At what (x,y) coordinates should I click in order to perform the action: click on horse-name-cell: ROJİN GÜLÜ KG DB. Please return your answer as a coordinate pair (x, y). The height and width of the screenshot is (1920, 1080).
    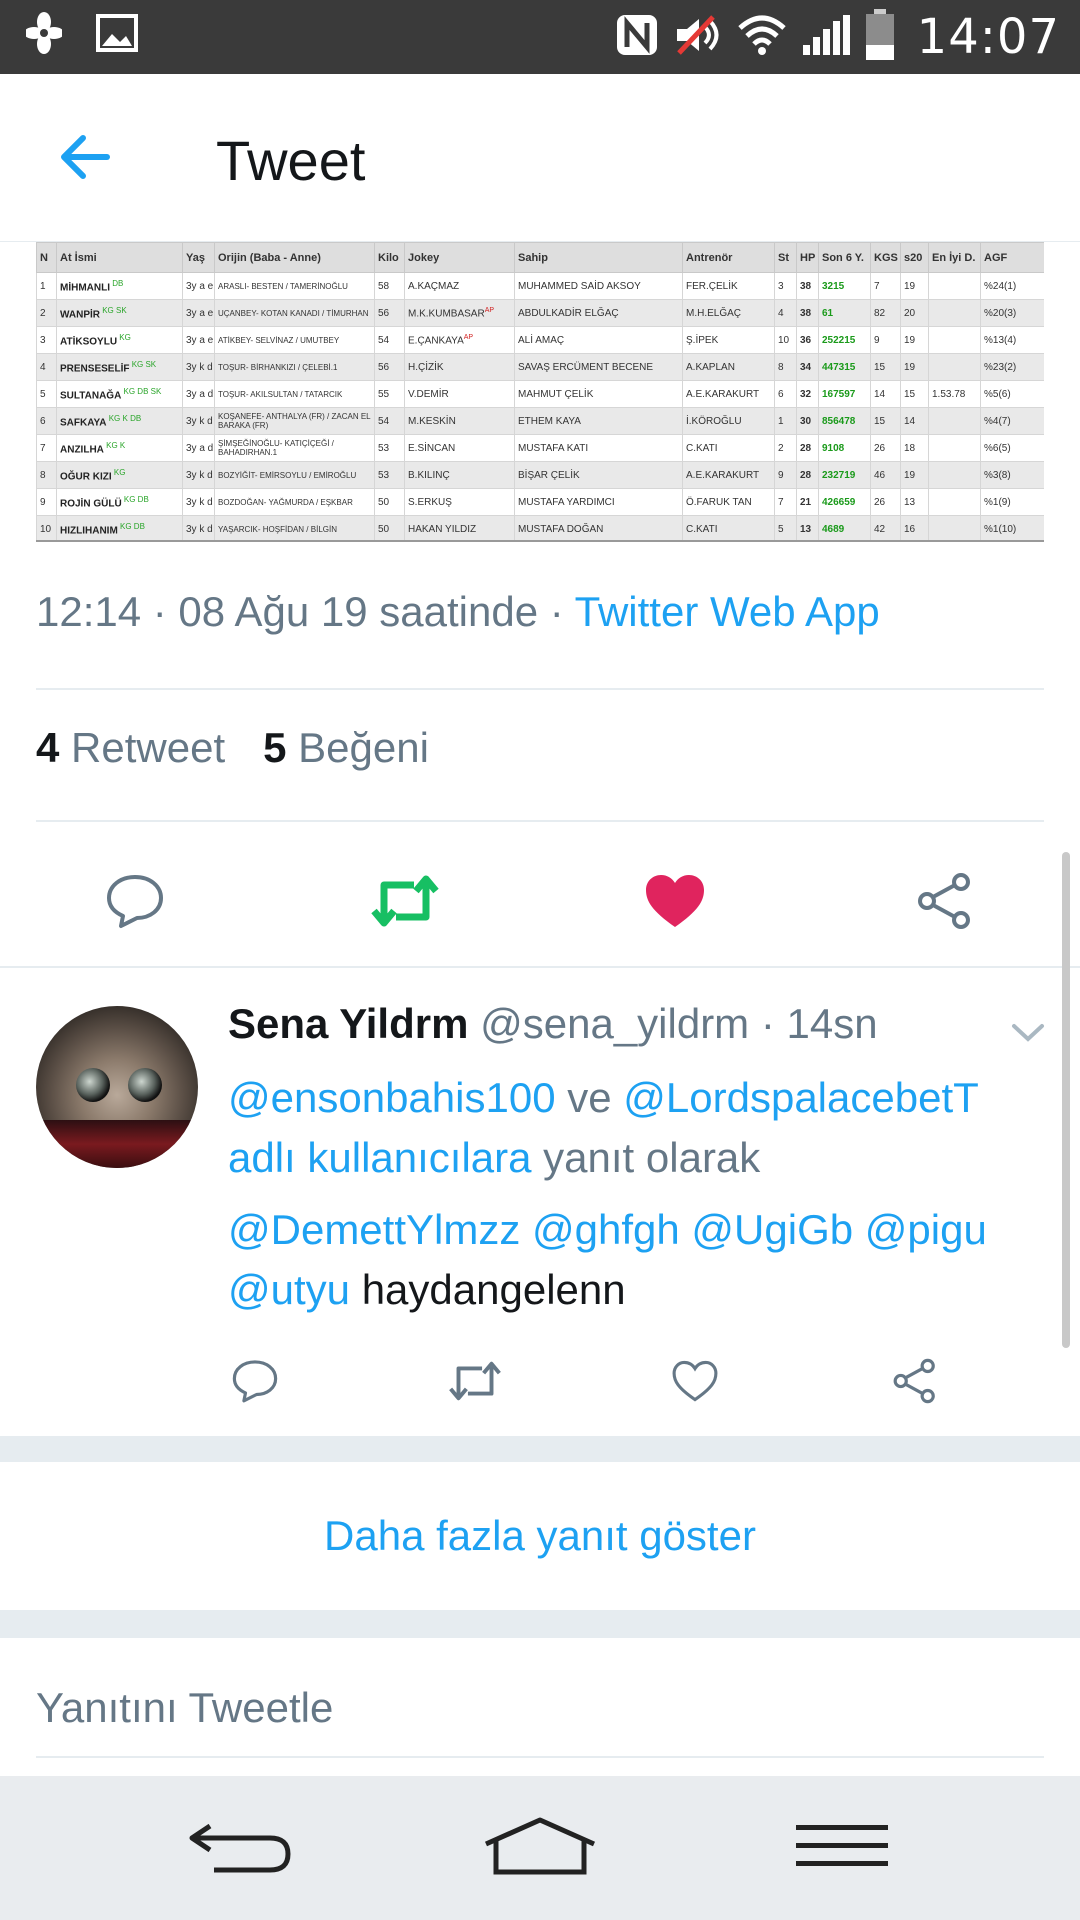
    Looking at the image, I should click on (119, 502).